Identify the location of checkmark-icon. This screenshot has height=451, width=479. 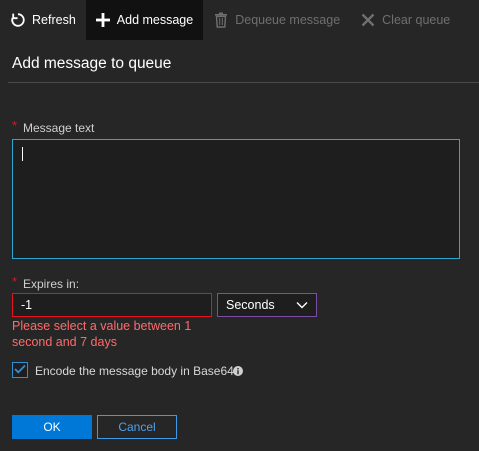
(20, 370).